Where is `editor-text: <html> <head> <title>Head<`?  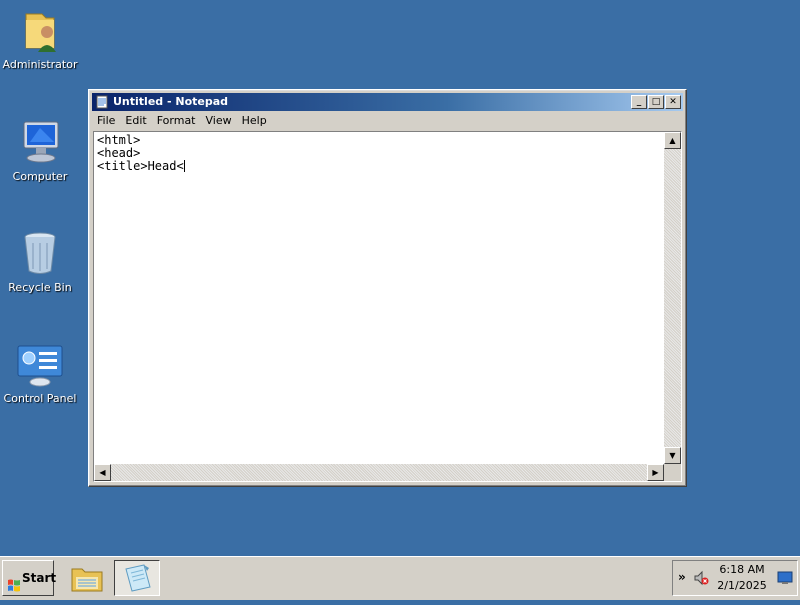
editor-text: <html> <head> <title>Head< is located at coordinates (140, 153).